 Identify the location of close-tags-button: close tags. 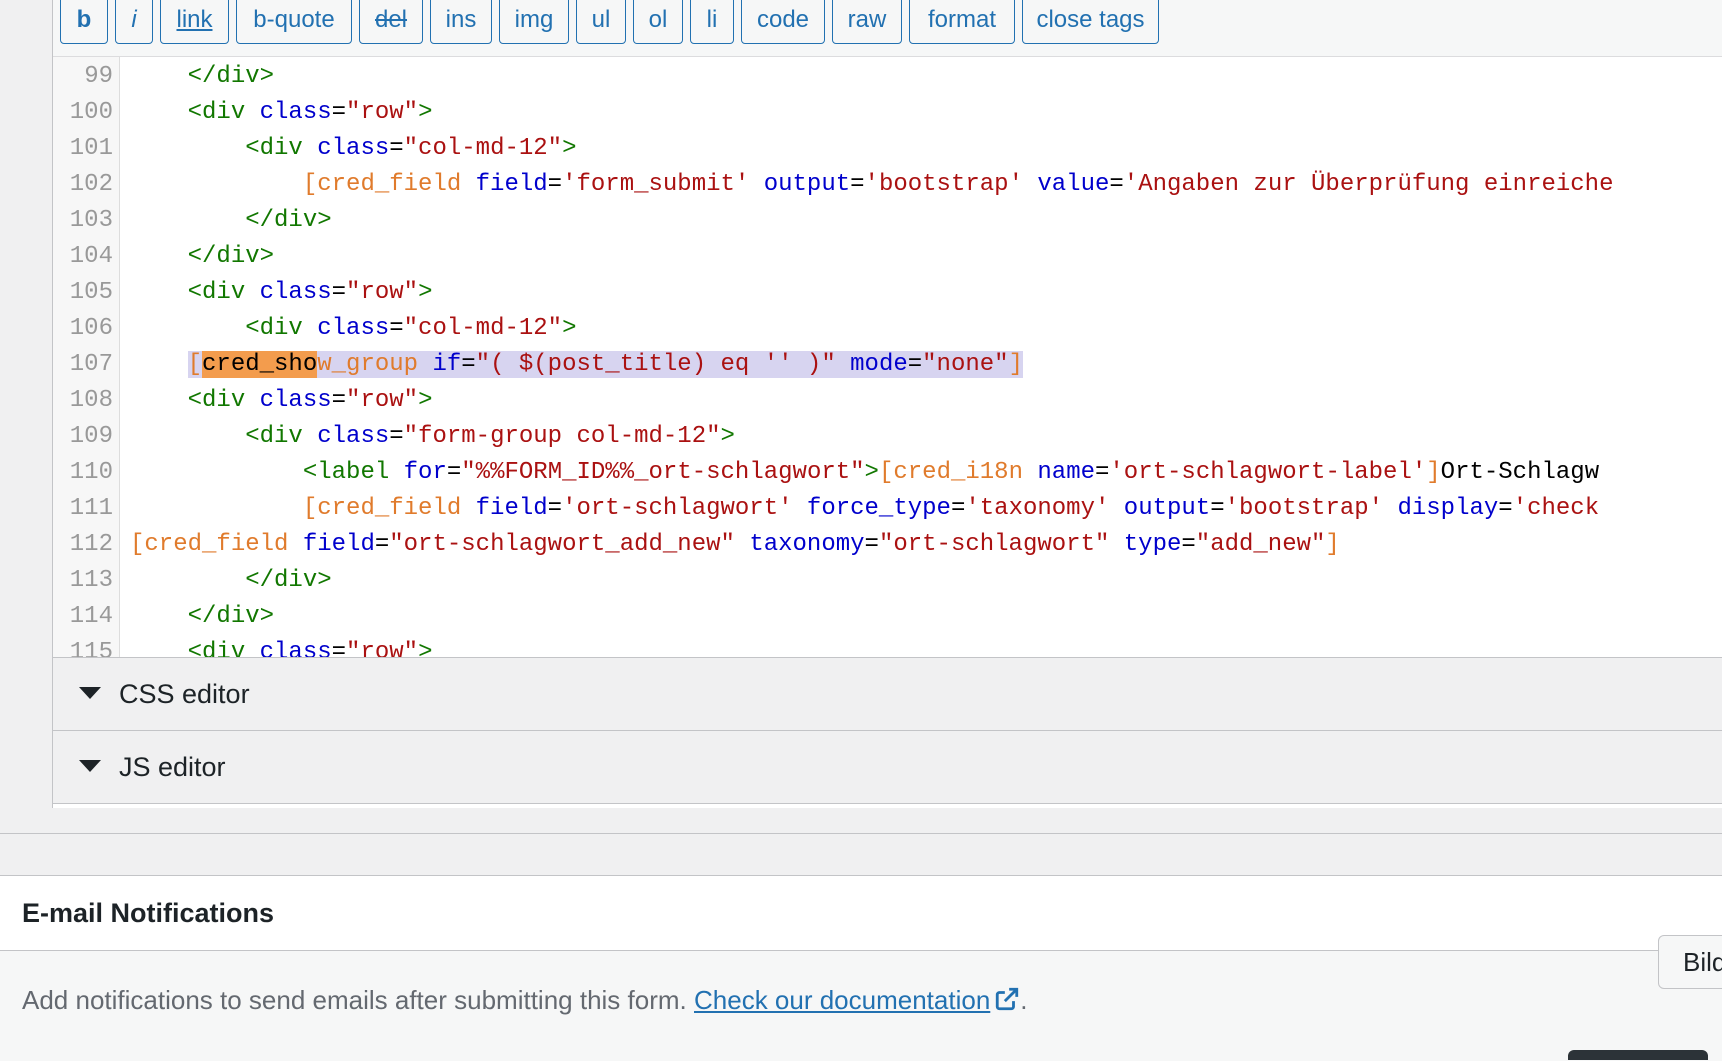
(1090, 22).